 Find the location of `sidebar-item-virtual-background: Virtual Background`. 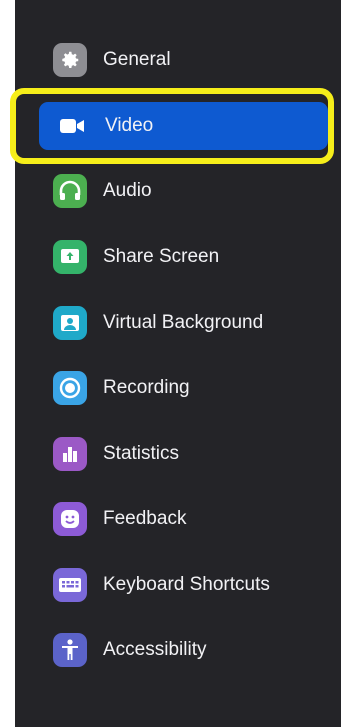

sidebar-item-virtual-background: Virtual Background is located at coordinates (183, 323).